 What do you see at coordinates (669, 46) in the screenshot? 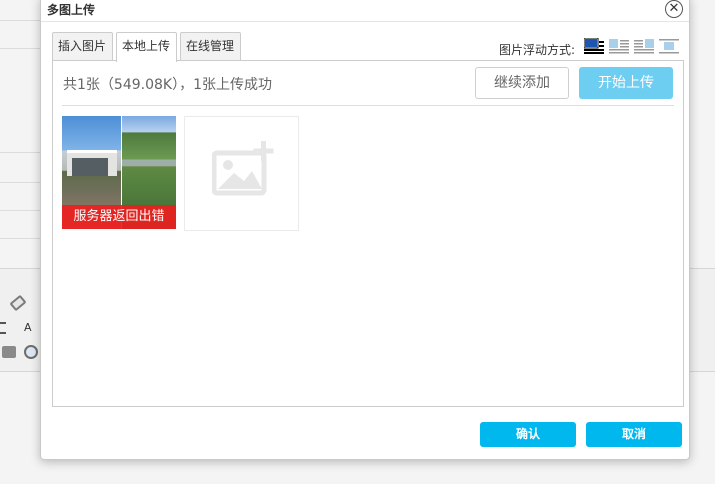
I see `float-center-icon` at bounding box center [669, 46].